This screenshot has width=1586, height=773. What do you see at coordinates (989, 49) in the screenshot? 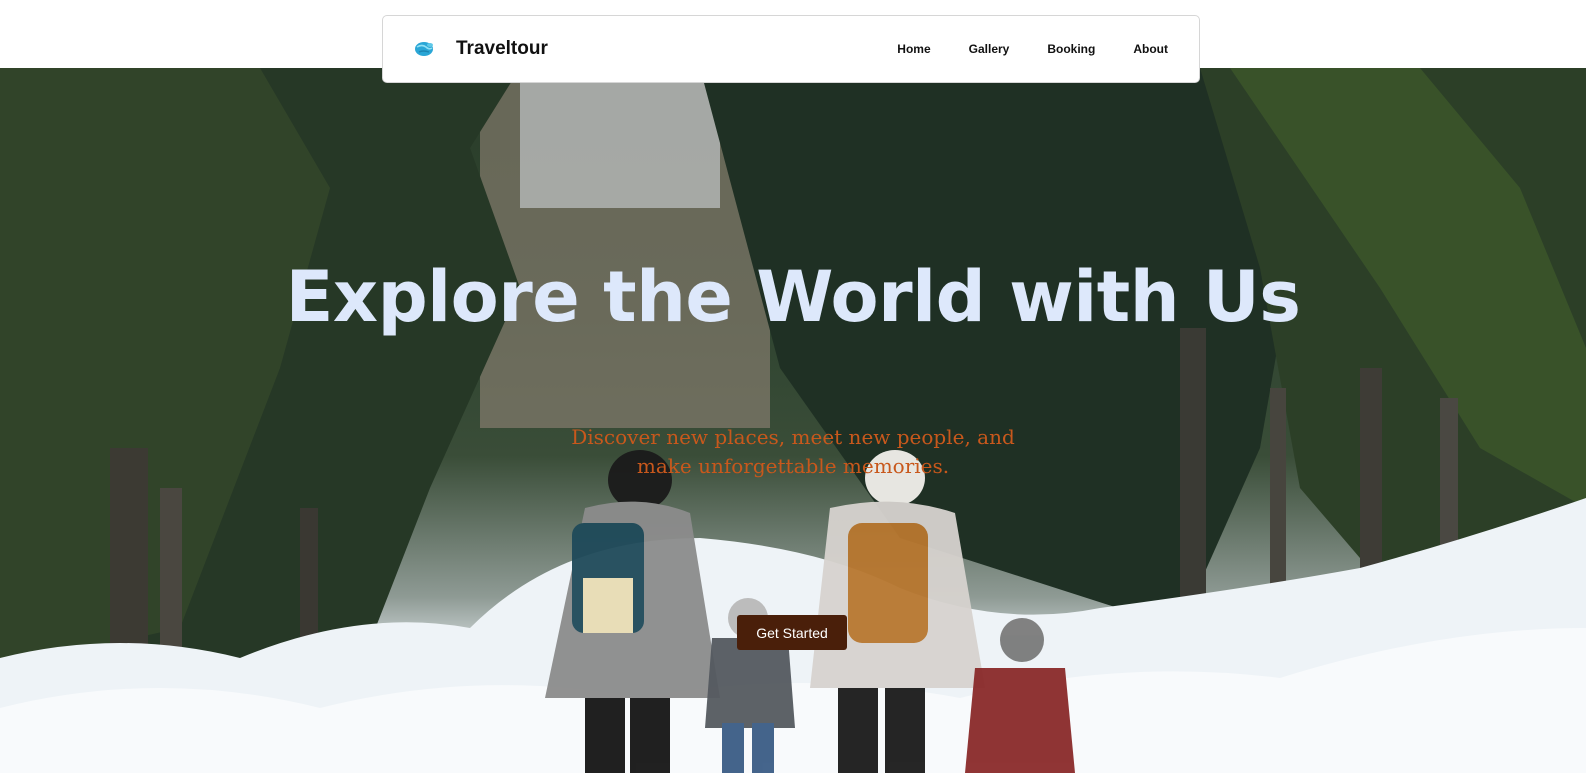
I see `nav-link-gallery: Gallery` at bounding box center [989, 49].